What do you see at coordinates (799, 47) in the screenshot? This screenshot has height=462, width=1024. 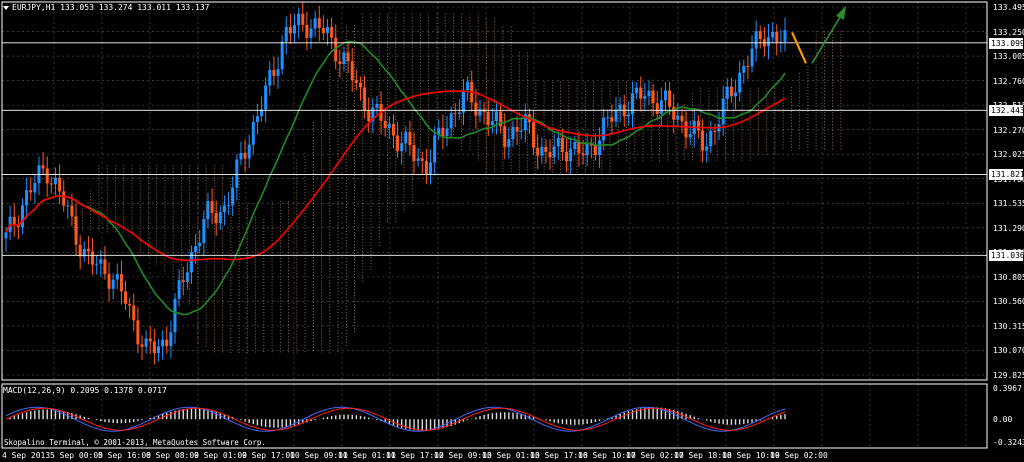 I see `down-arrow-line` at bounding box center [799, 47].